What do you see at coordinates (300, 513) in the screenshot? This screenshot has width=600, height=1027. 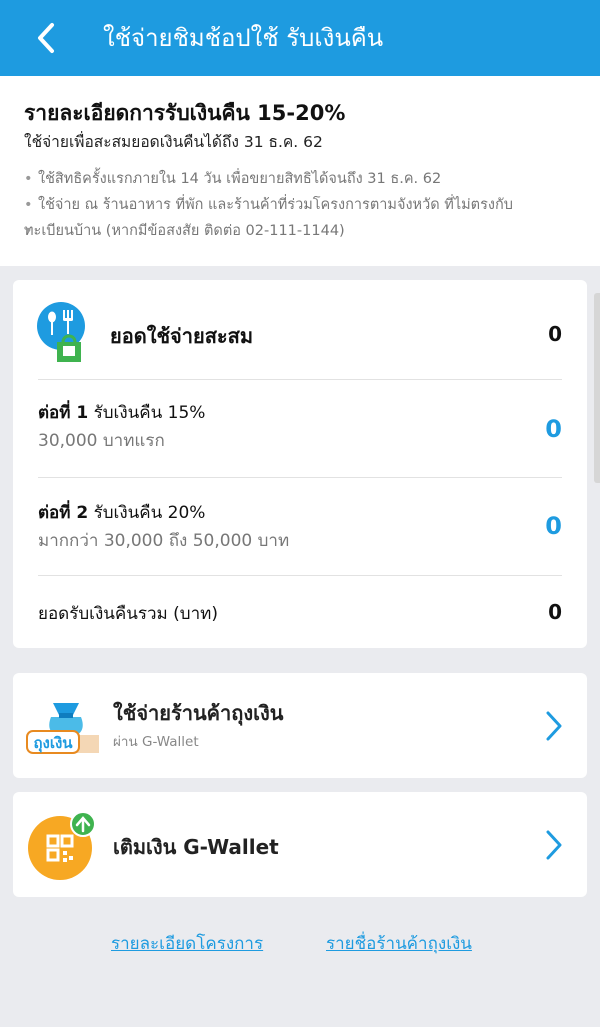 I see `tier-2-label: ต่อที่ 2 รับเงินคืน 20%` at bounding box center [300, 513].